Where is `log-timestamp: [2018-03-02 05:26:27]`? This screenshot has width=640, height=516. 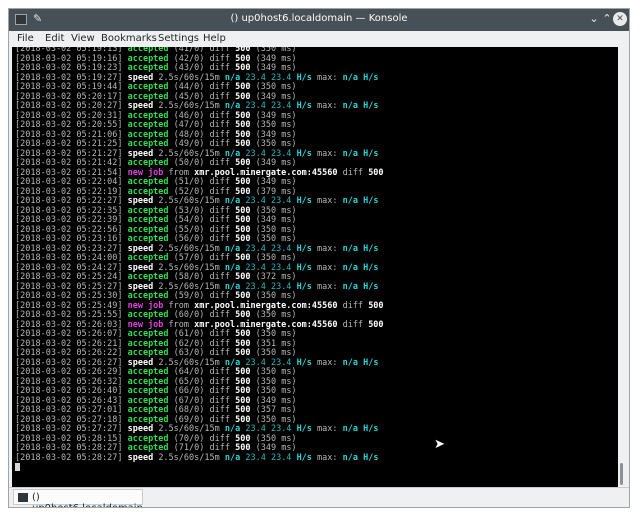
log-timestamp: [2018-03-02 05:26:27] is located at coordinates (69, 362).